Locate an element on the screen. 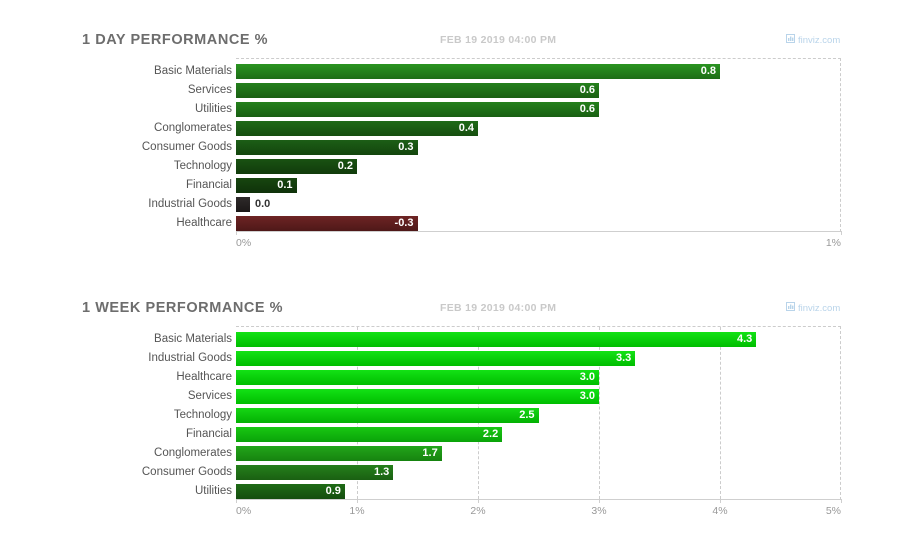 This screenshot has width=904, height=559. bar-value-label: 0.8 is located at coordinates (708, 71).